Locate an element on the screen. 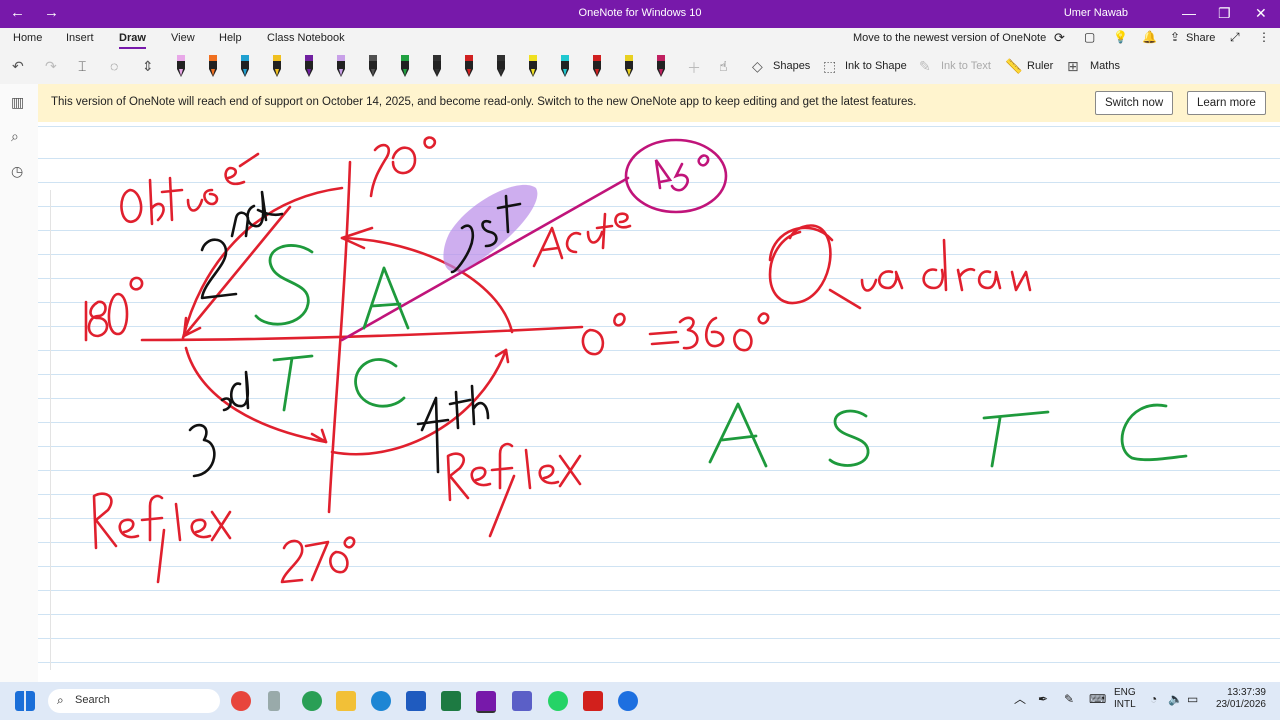  letter-S-strokes is located at coordinates (284, 285).